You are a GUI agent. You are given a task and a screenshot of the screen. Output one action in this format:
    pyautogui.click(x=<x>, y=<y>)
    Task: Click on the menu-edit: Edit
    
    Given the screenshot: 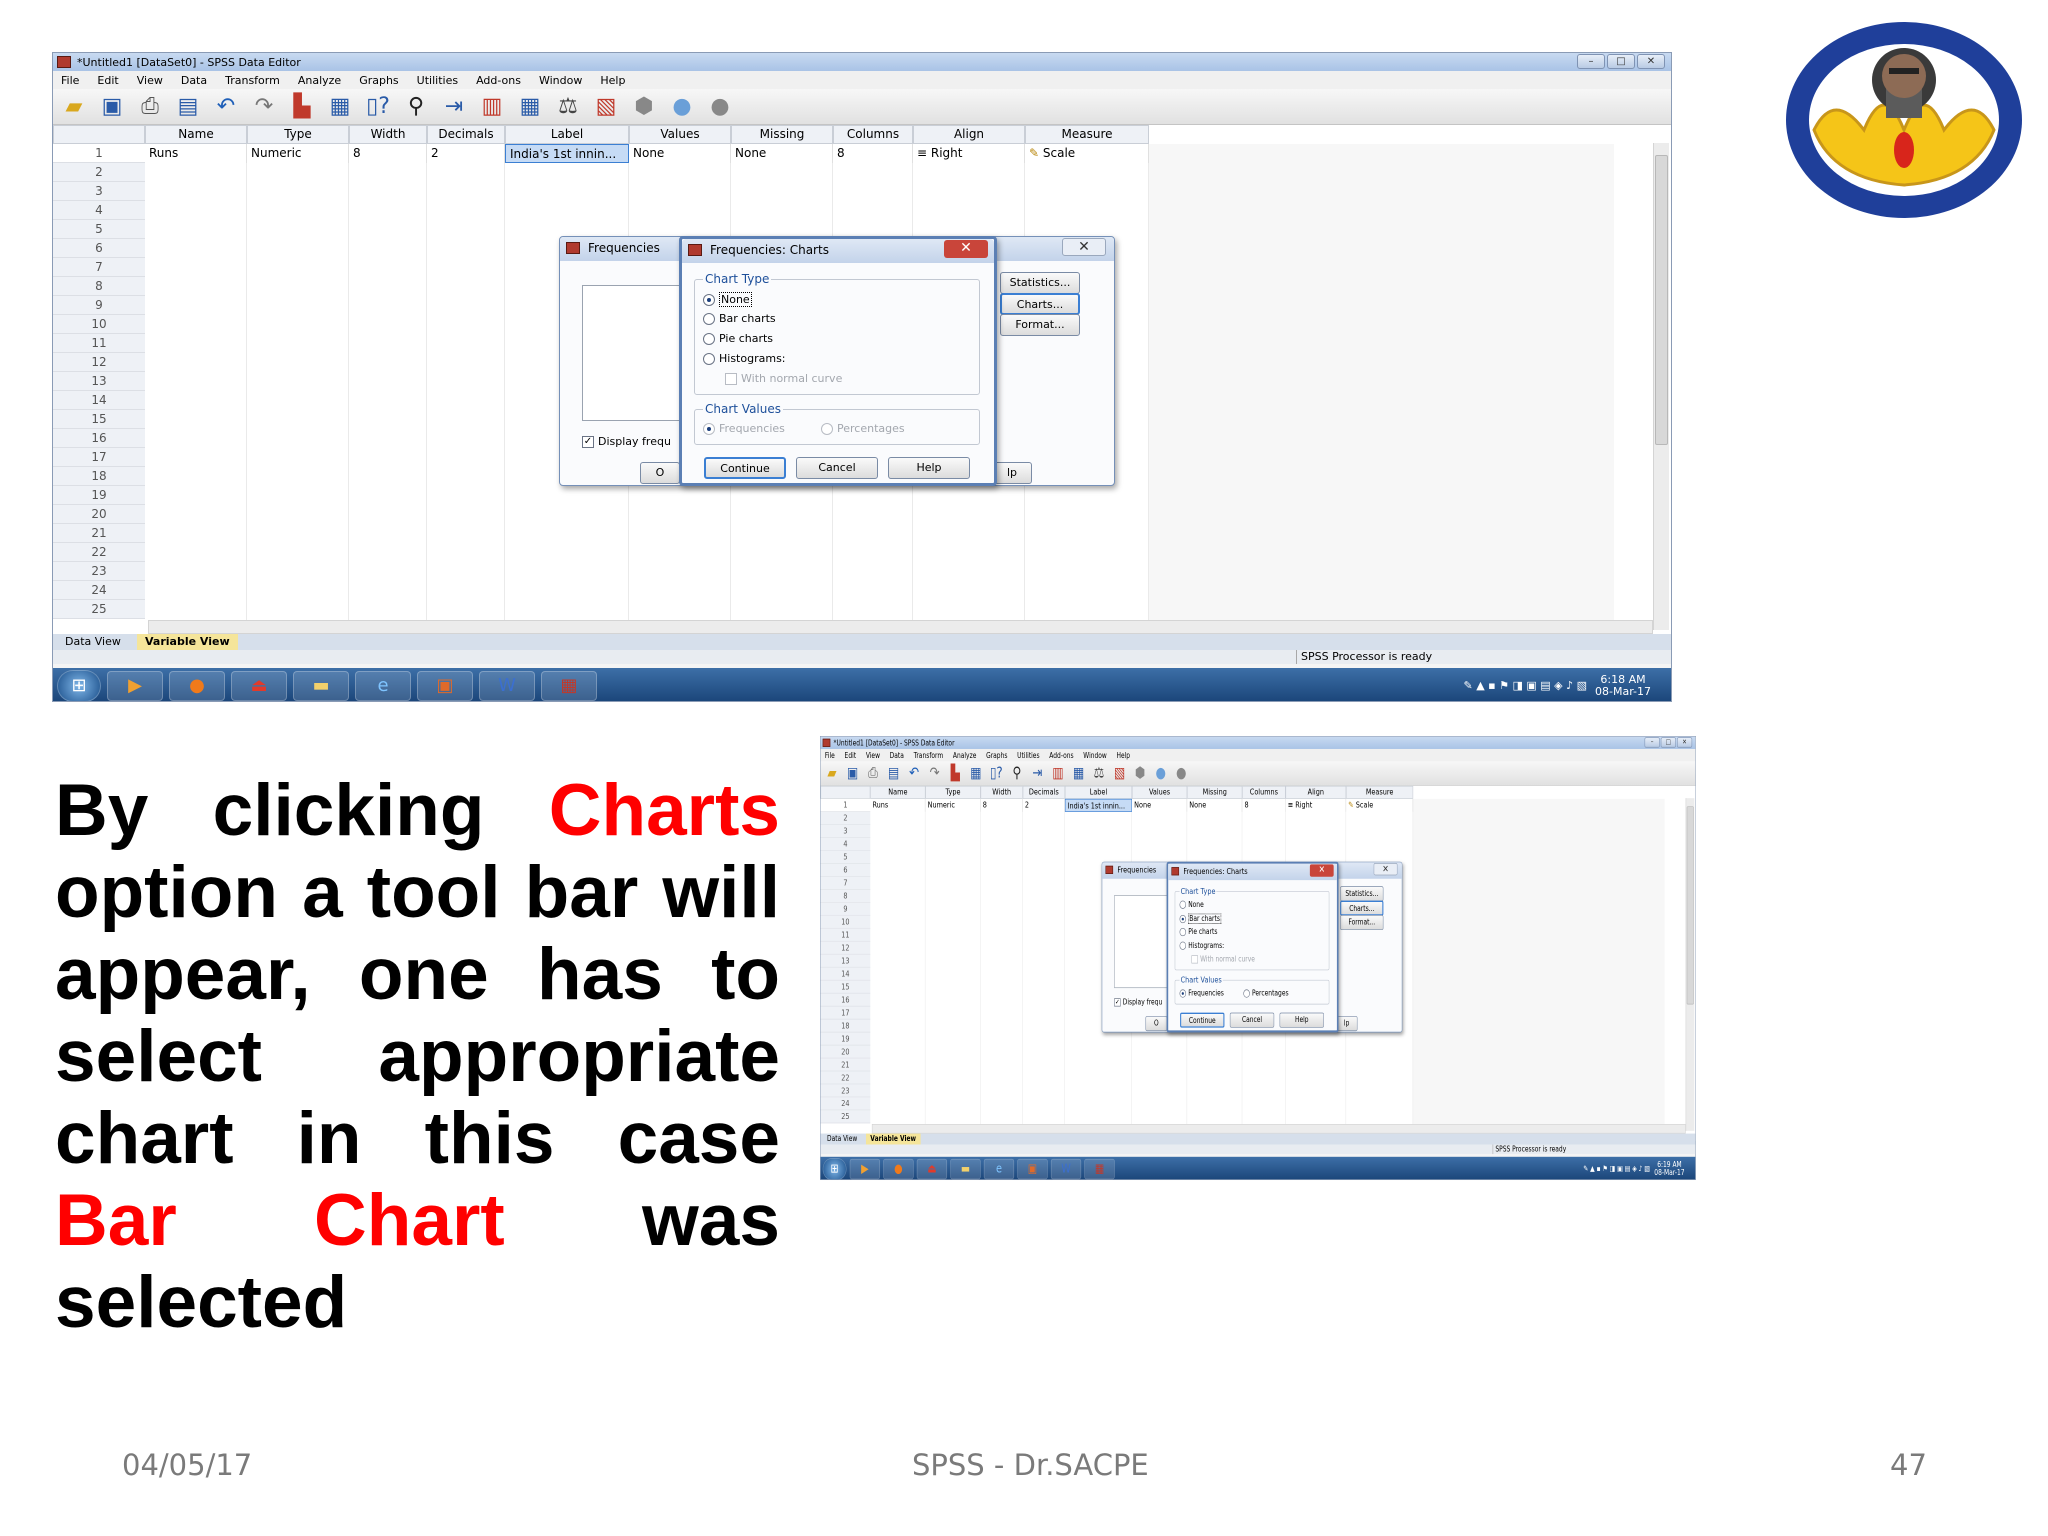 What is the action you would take?
    pyautogui.click(x=851, y=755)
    